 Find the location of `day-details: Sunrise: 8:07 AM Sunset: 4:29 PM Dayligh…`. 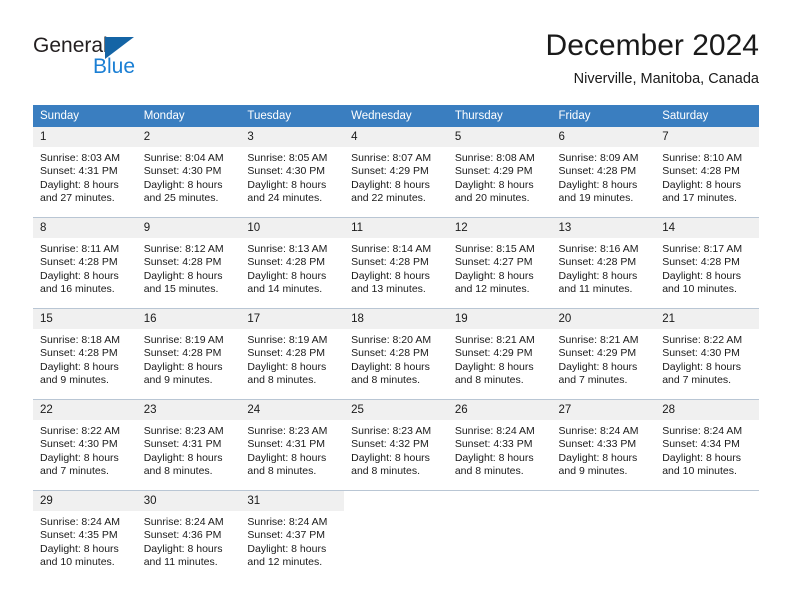

day-details: Sunrise: 8:07 AM Sunset: 4:29 PM Dayligh… is located at coordinates (396, 176).